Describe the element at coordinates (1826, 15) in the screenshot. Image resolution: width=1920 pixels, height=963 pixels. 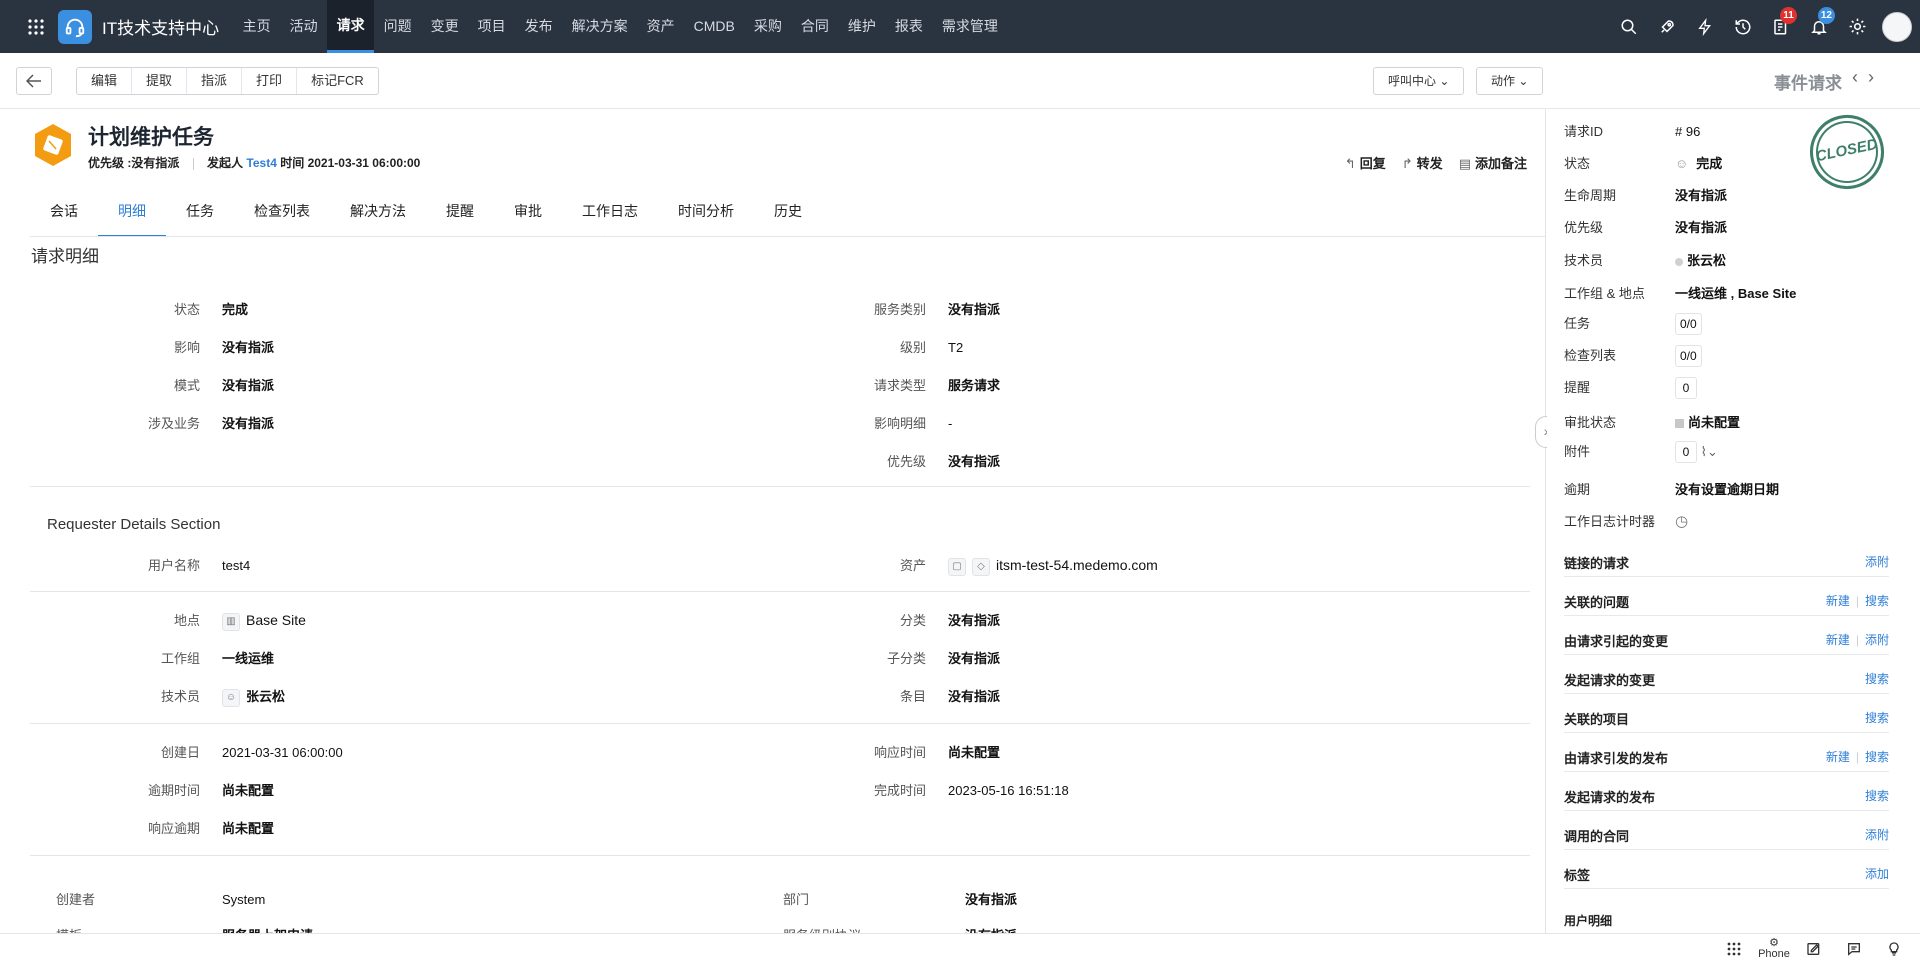
I see `notifications-badge: 12` at that location.